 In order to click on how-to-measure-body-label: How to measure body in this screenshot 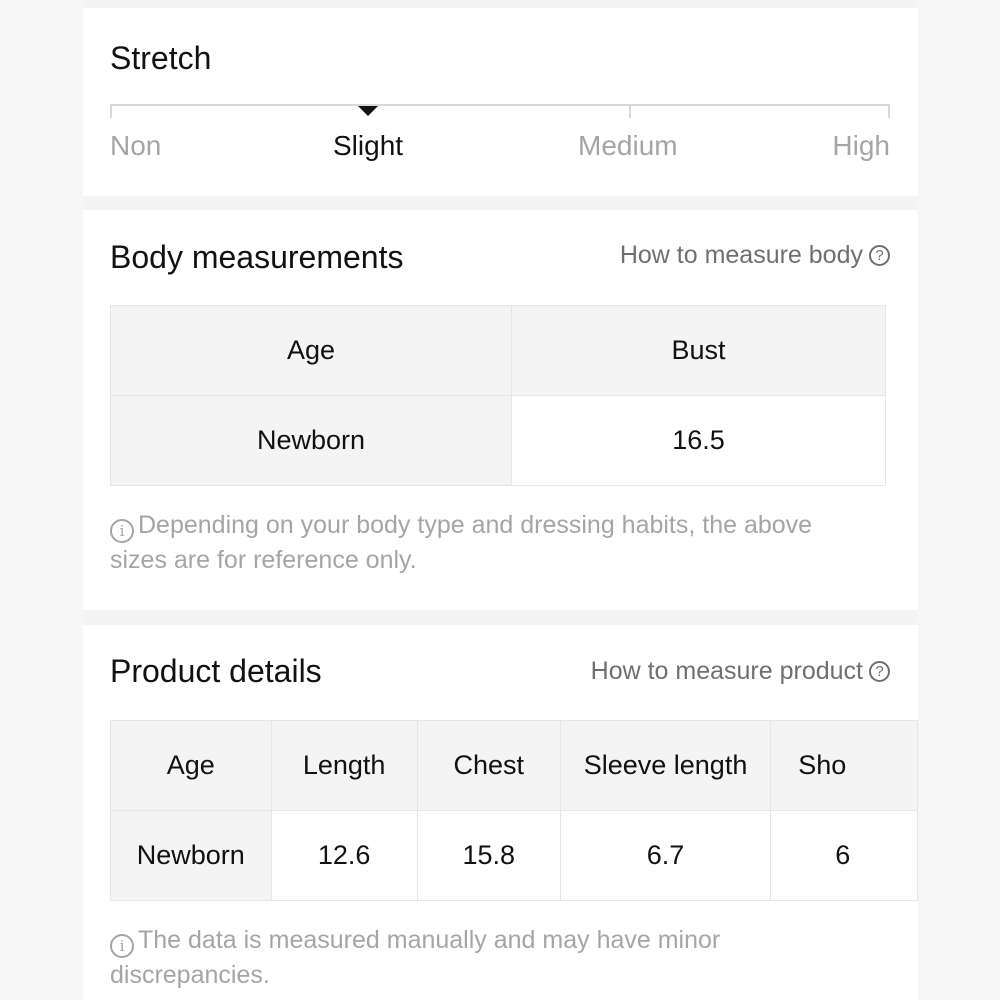, I will do `click(741, 255)`.